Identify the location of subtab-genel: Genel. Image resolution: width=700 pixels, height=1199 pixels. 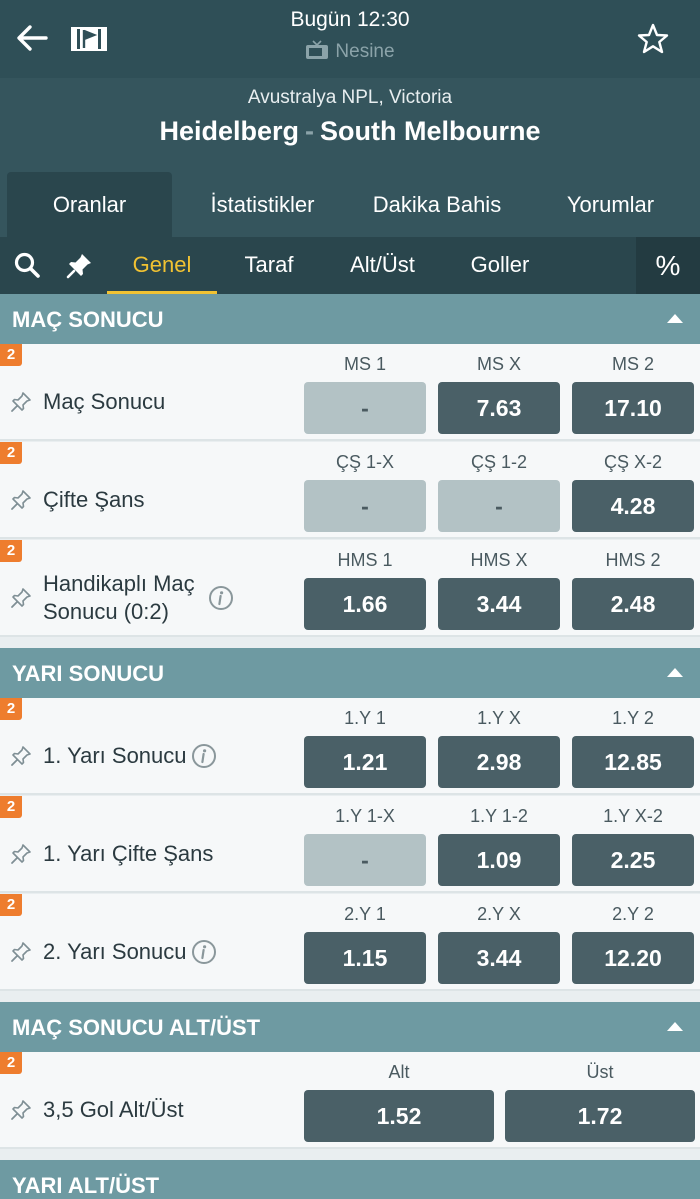
(162, 265).